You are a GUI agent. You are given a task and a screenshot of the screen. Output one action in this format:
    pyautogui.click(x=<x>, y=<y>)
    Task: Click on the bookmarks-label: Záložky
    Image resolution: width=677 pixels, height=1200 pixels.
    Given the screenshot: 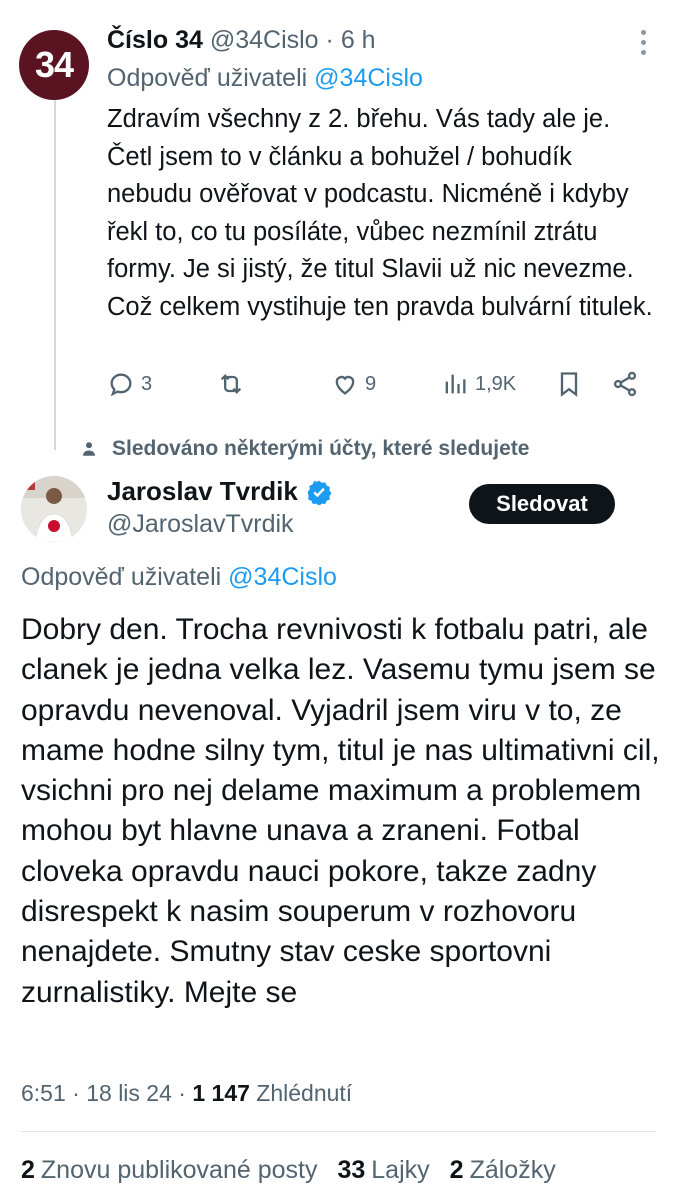 What is the action you would take?
    pyautogui.click(x=512, y=1170)
    